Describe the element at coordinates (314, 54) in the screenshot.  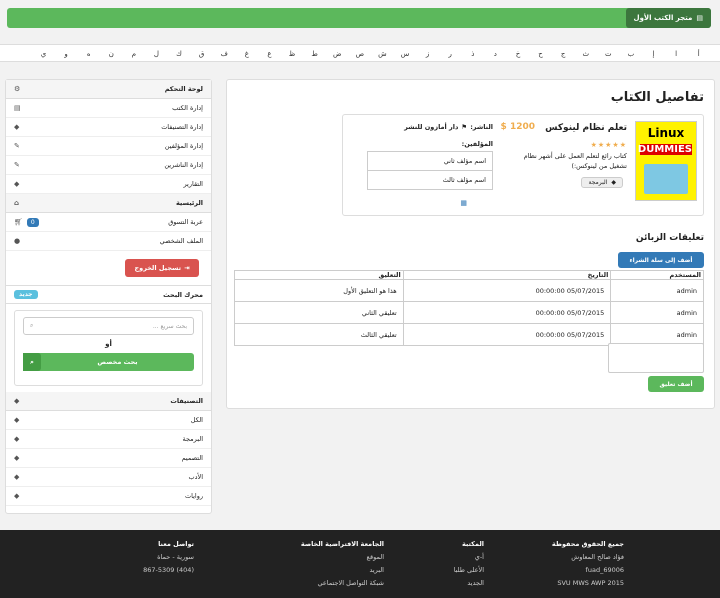
I see `alphabet-letter-link: ط` at that location.